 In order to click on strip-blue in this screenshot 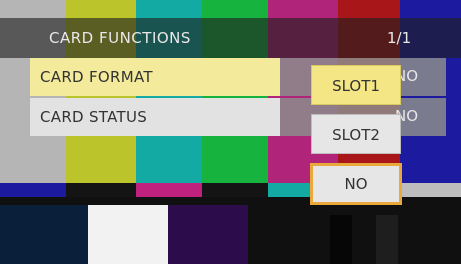, I will do `click(33, 190)`.